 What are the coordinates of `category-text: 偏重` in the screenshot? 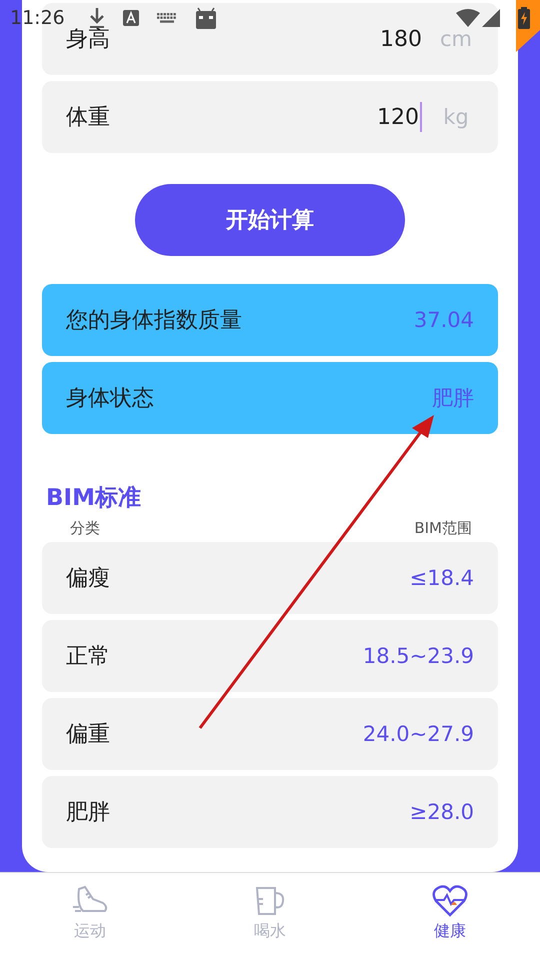 It's located at (88, 735).